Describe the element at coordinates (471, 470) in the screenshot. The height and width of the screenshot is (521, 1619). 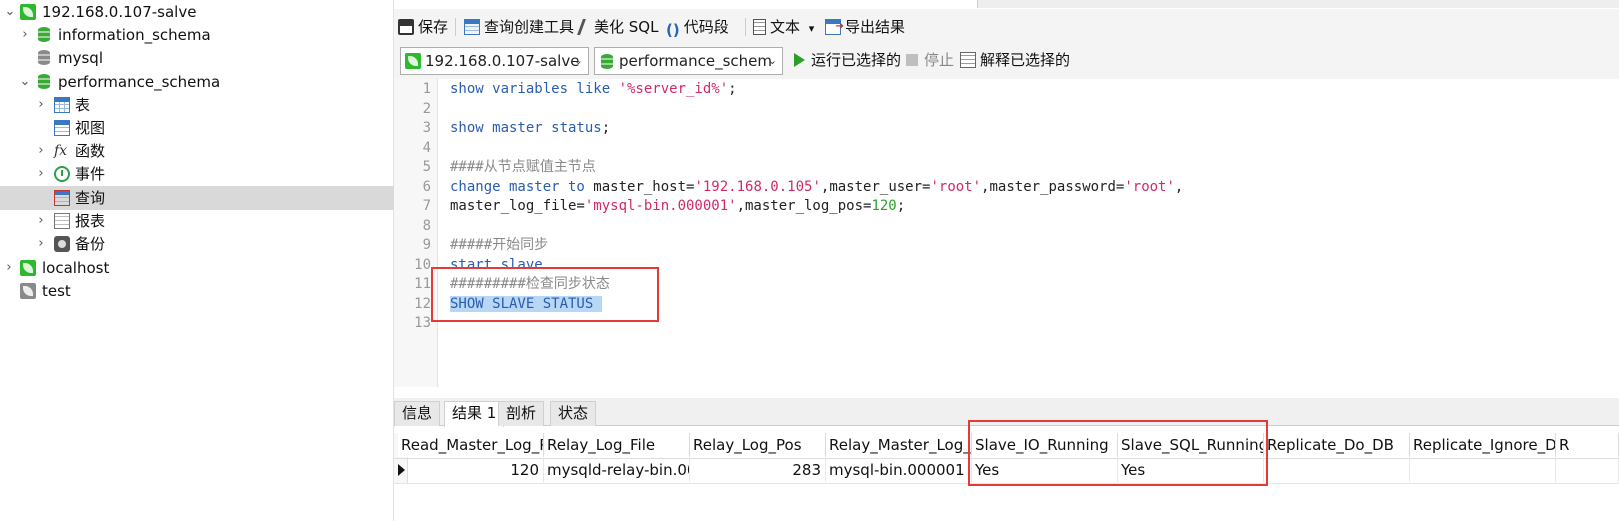
I see `table-cell: 120` at that location.